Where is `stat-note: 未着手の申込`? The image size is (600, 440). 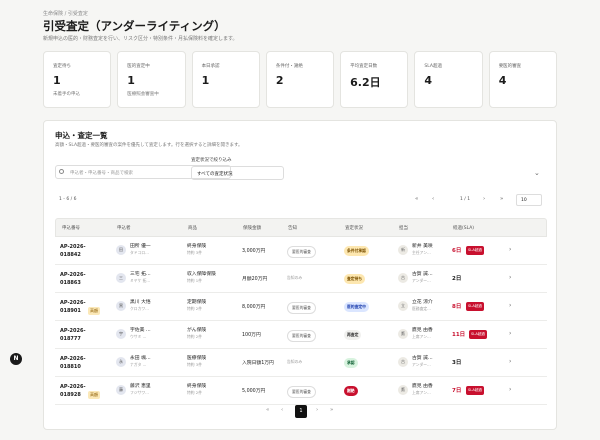 stat-note: 未着手の申込 is located at coordinates (66, 94).